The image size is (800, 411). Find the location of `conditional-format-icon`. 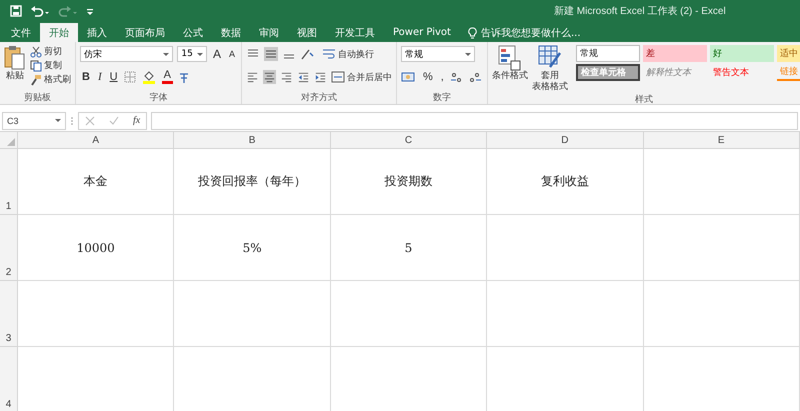

conditional-format-icon is located at coordinates (510, 58).